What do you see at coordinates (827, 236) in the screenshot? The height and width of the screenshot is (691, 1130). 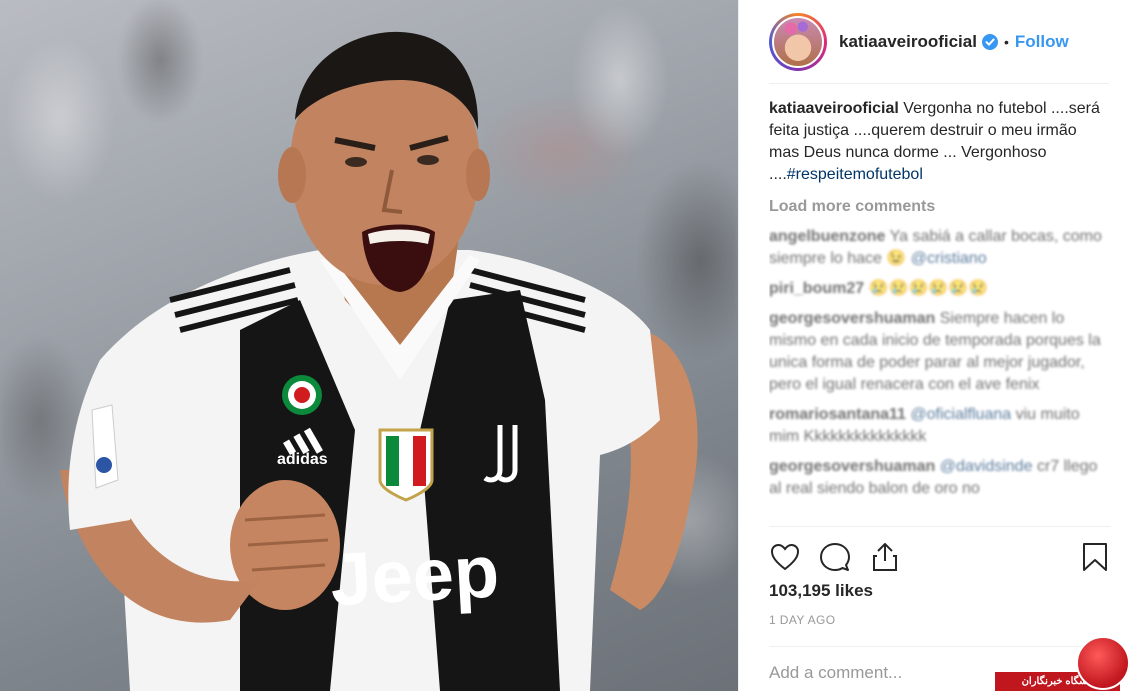 I see `comment-username-link: angelbuenzone` at bounding box center [827, 236].